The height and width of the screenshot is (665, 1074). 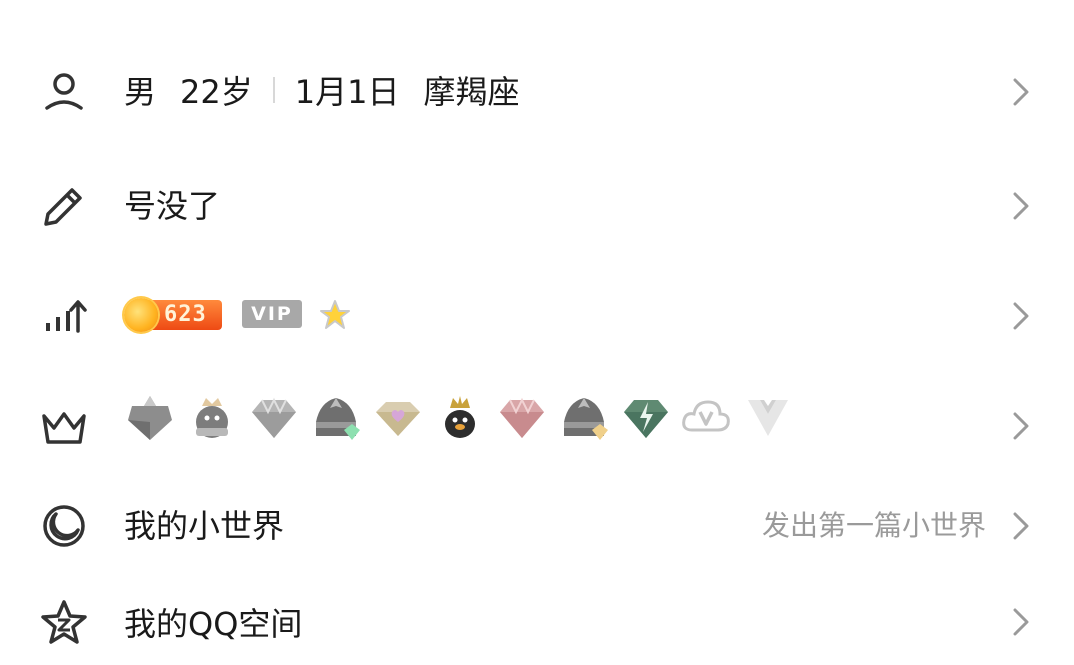 What do you see at coordinates (150, 418) in the screenshot?
I see `penguin-mountain-gem-icon` at bounding box center [150, 418].